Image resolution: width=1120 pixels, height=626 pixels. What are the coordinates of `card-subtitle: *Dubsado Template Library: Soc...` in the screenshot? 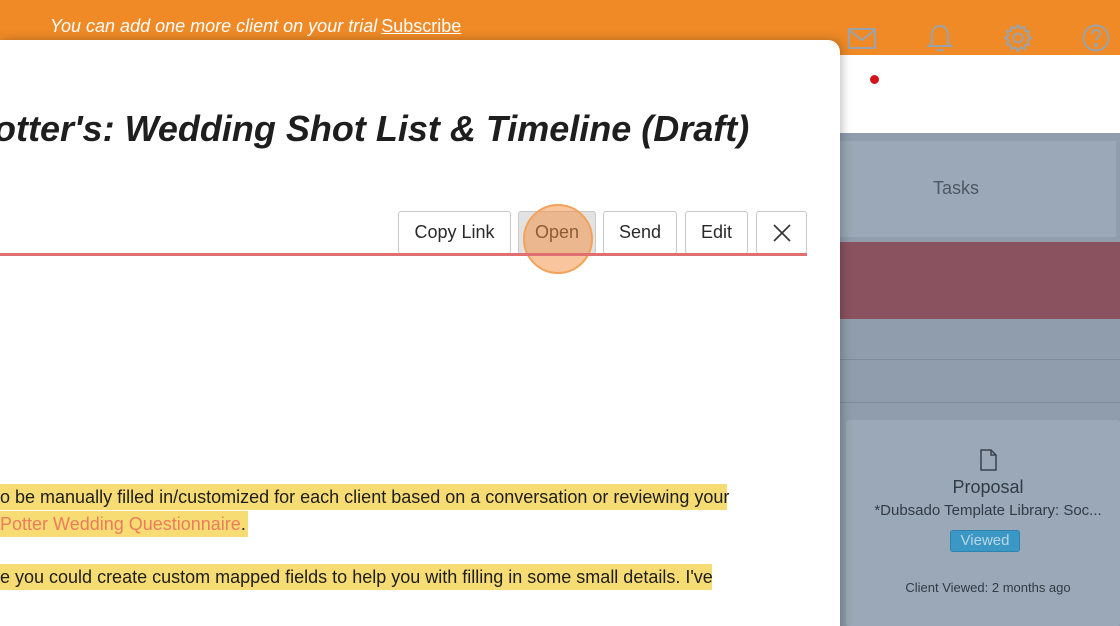 It's located at (988, 510).